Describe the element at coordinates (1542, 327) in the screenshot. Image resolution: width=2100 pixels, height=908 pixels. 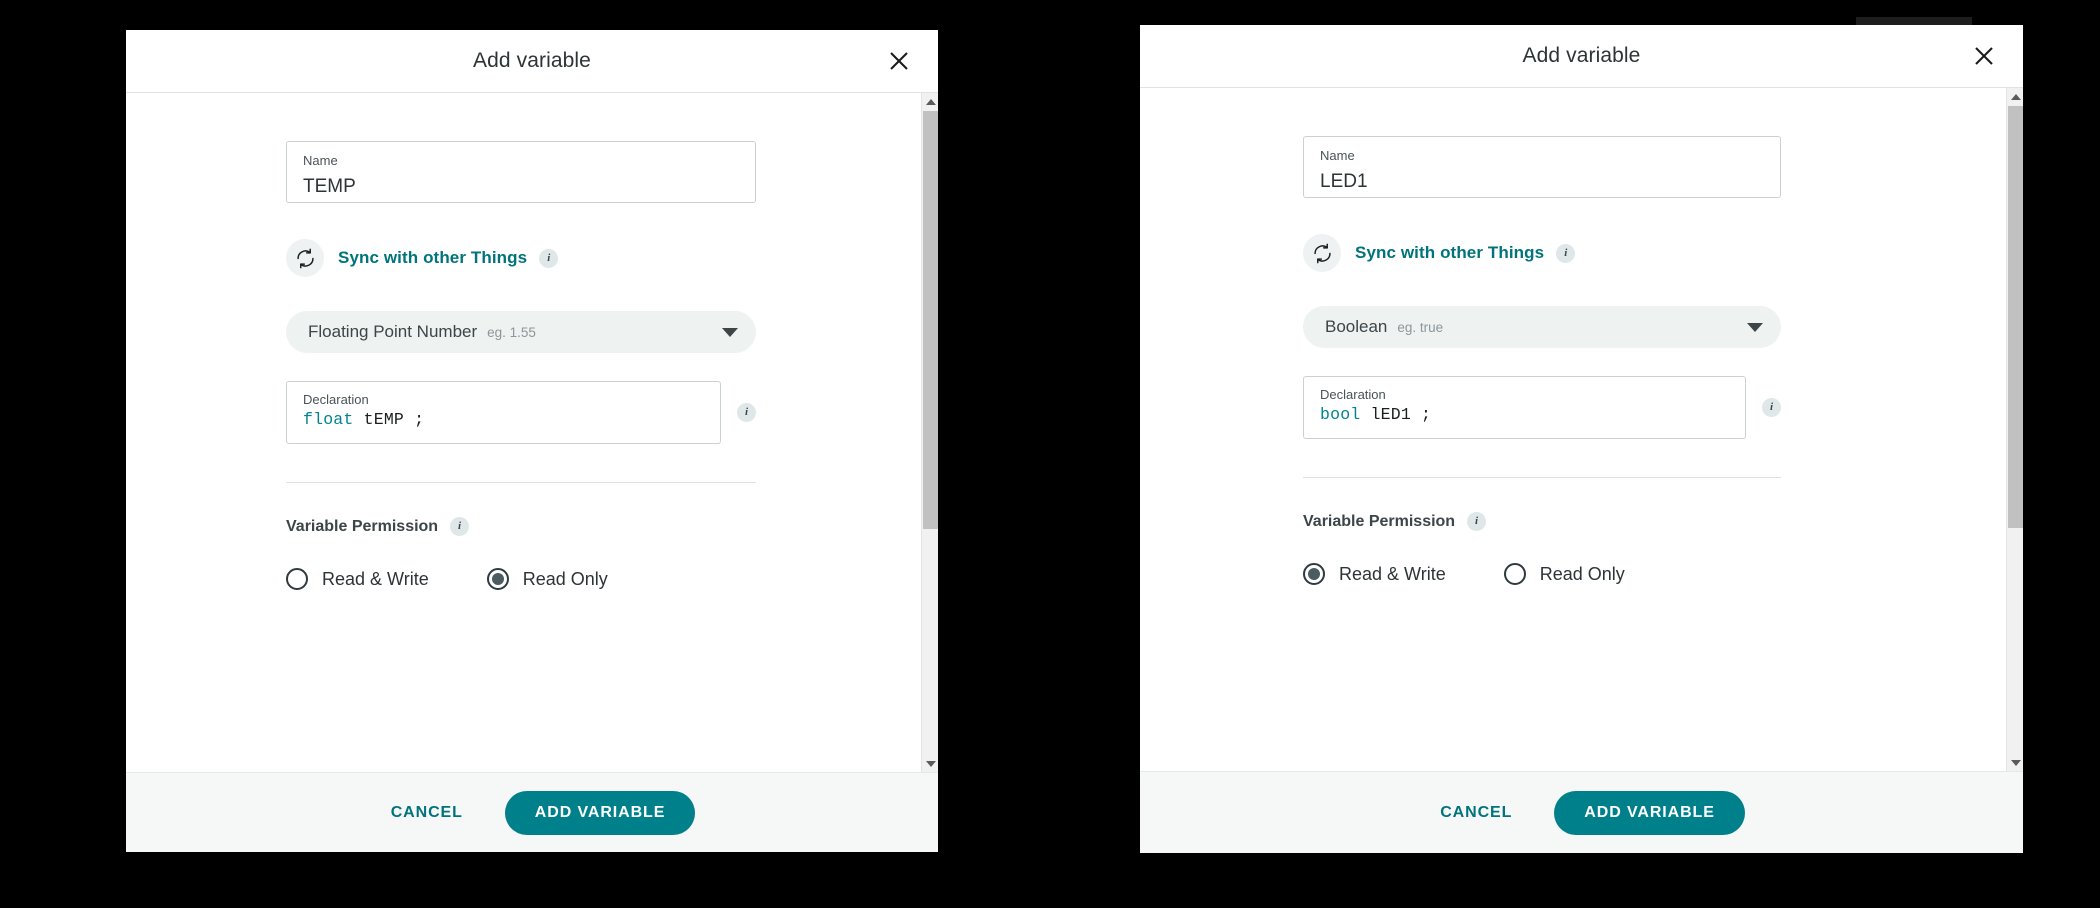
I see `variable-type-select: Boolean eg. true` at that location.